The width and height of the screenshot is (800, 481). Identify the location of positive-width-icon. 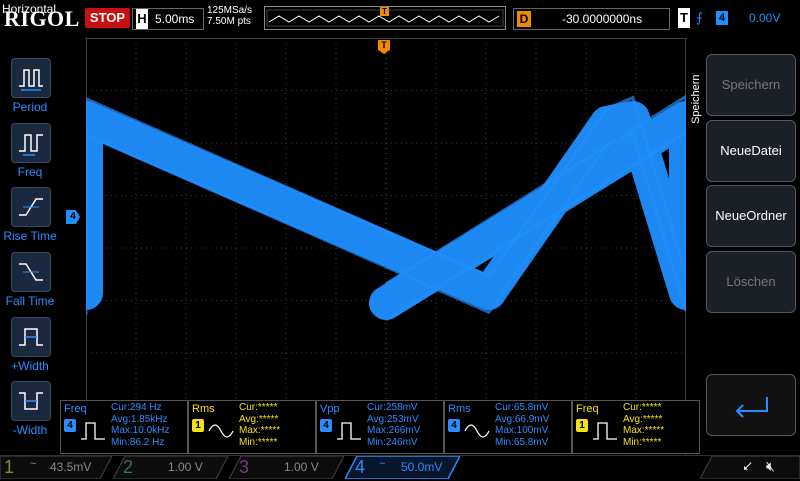
(31, 337).